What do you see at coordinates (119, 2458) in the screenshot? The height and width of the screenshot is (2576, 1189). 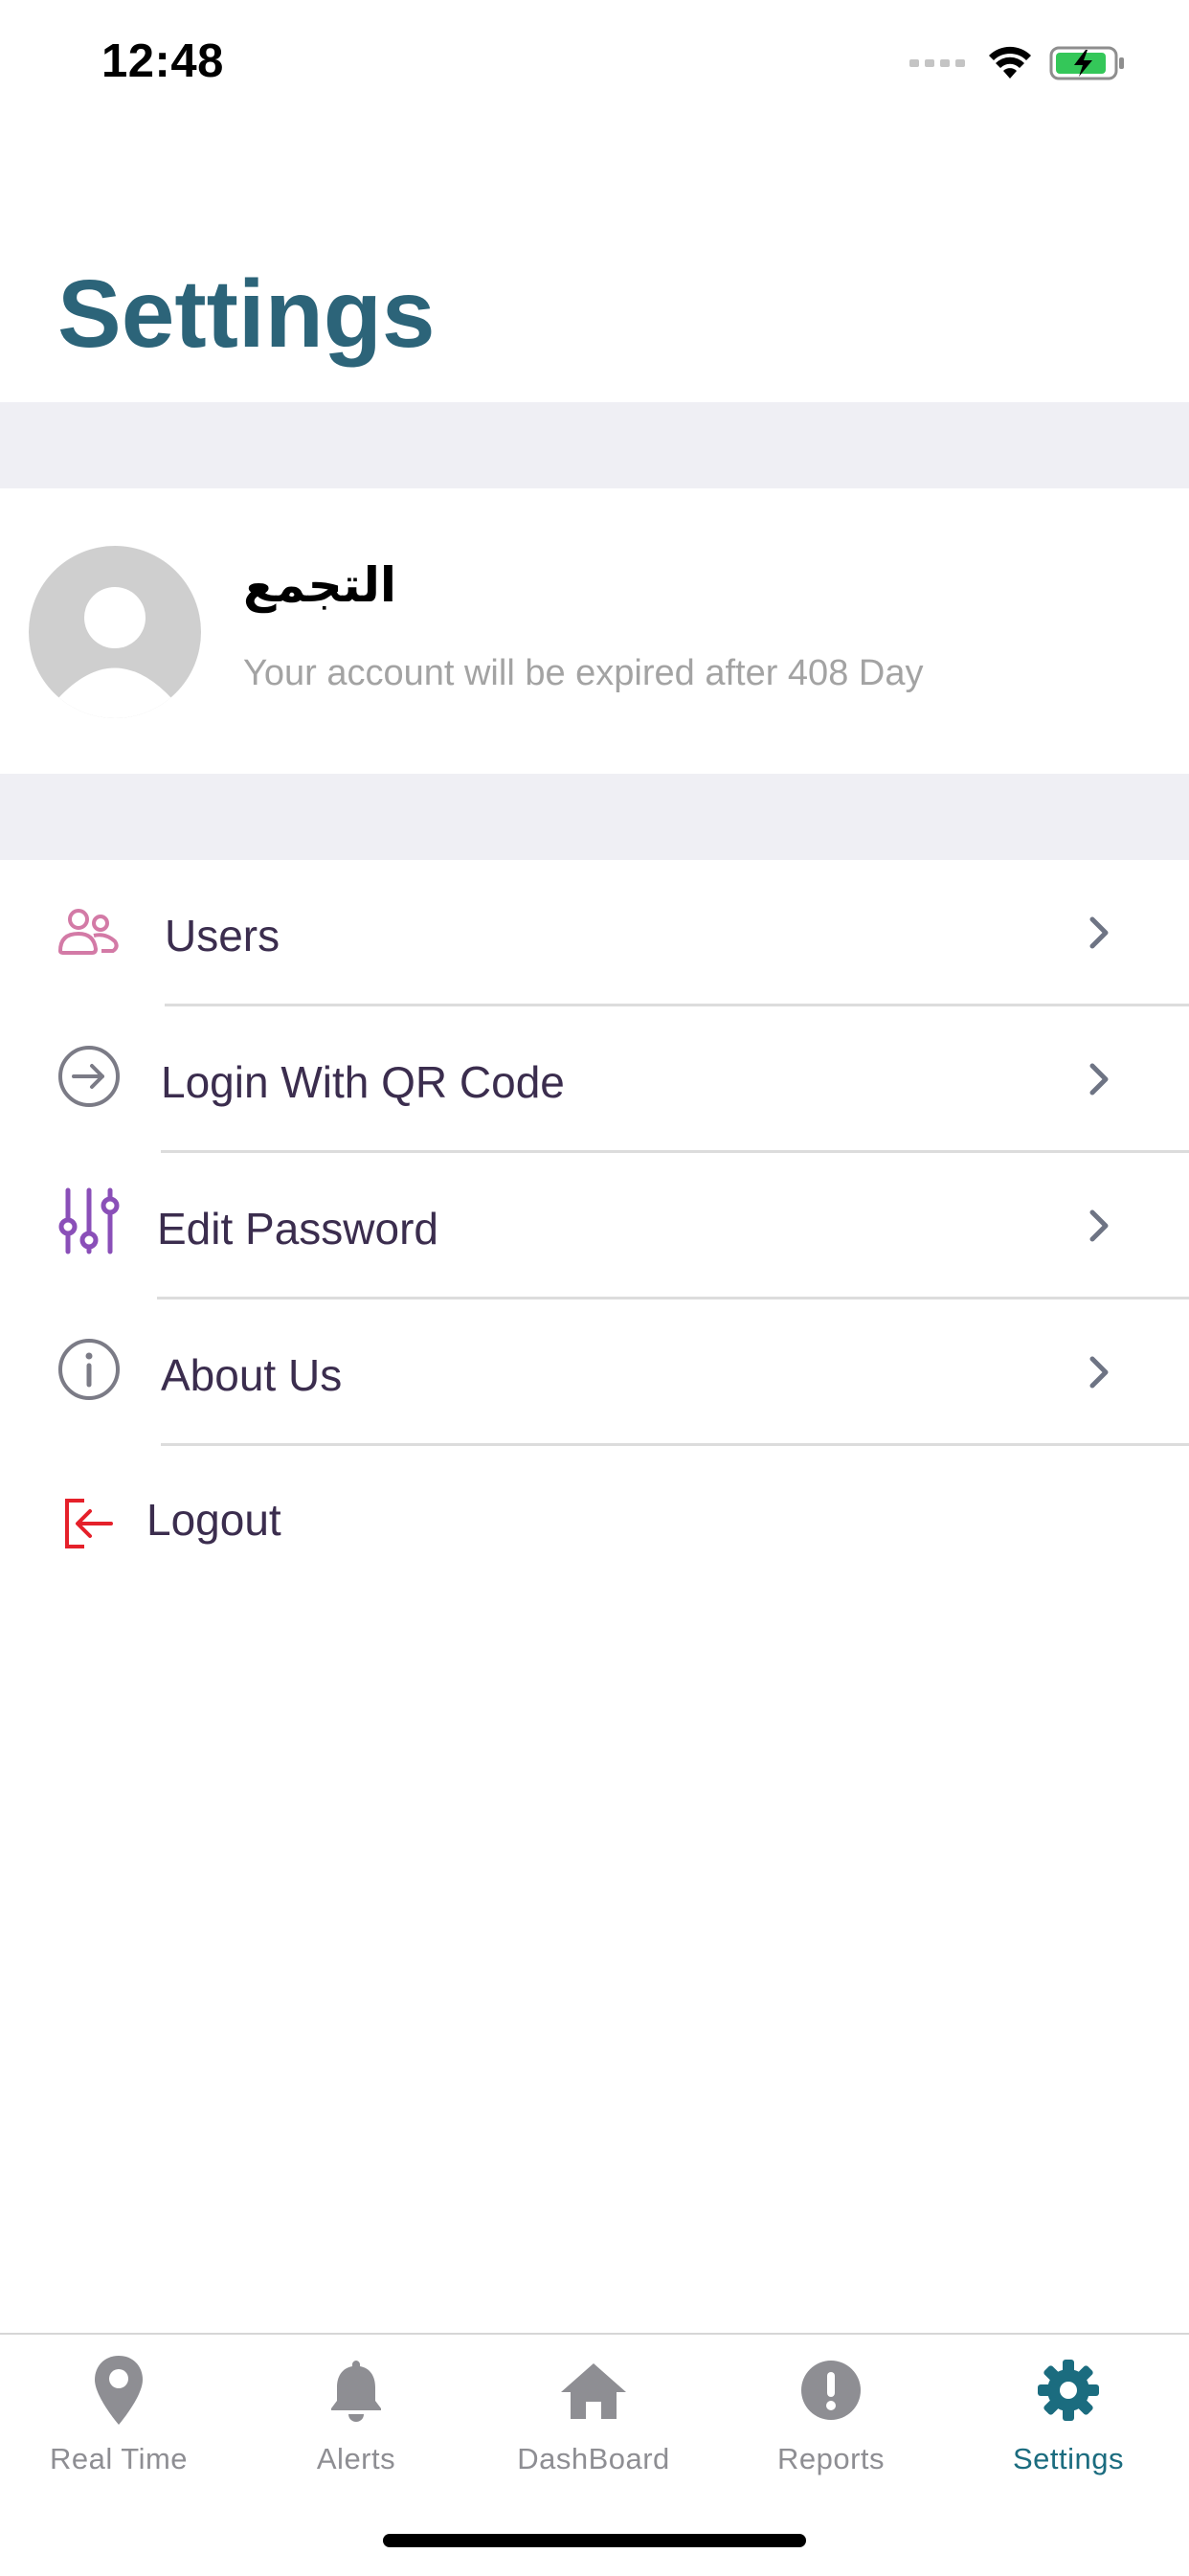 I see `tab-label: Real Time` at bounding box center [119, 2458].